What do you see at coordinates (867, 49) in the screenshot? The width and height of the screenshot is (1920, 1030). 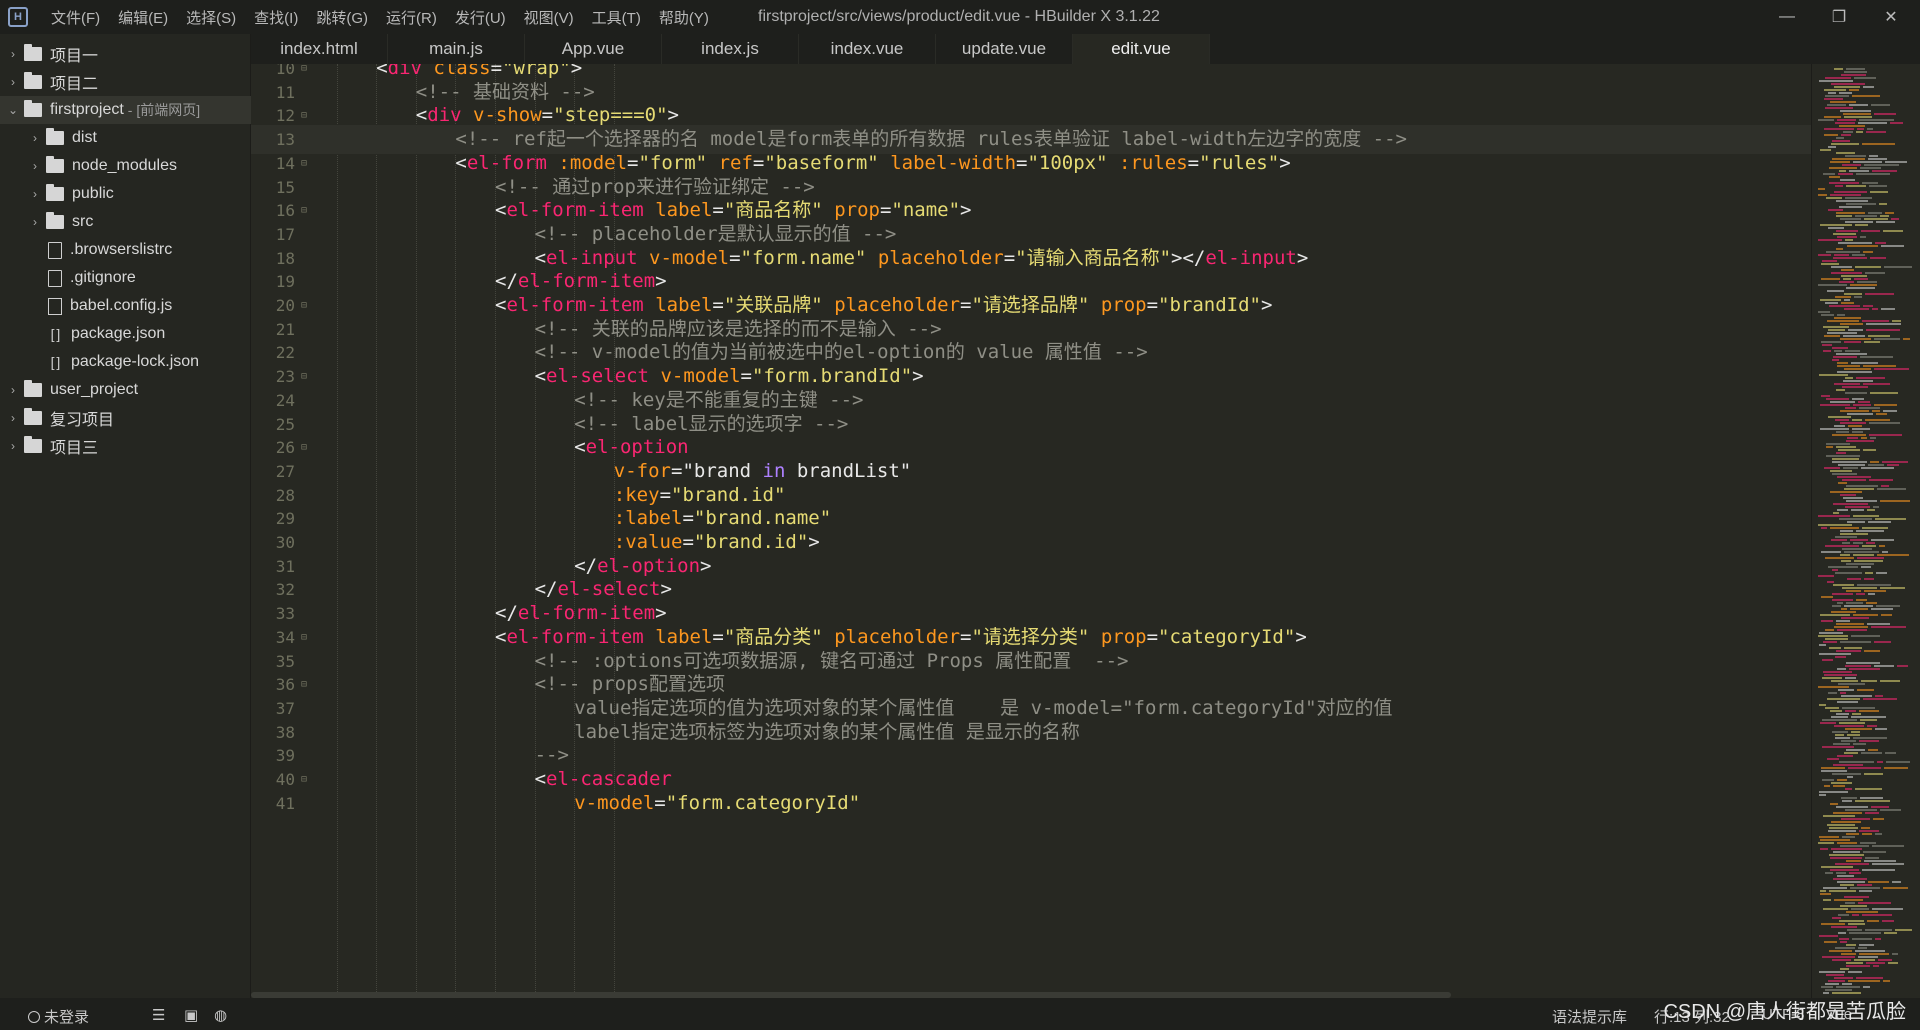 I see `editor-tab: index.vue` at bounding box center [867, 49].